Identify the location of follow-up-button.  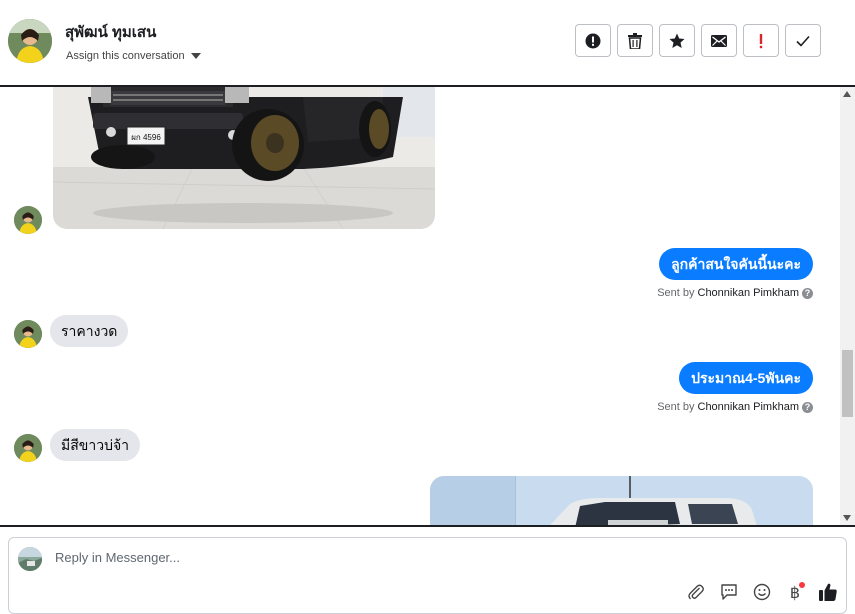
(761, 40).